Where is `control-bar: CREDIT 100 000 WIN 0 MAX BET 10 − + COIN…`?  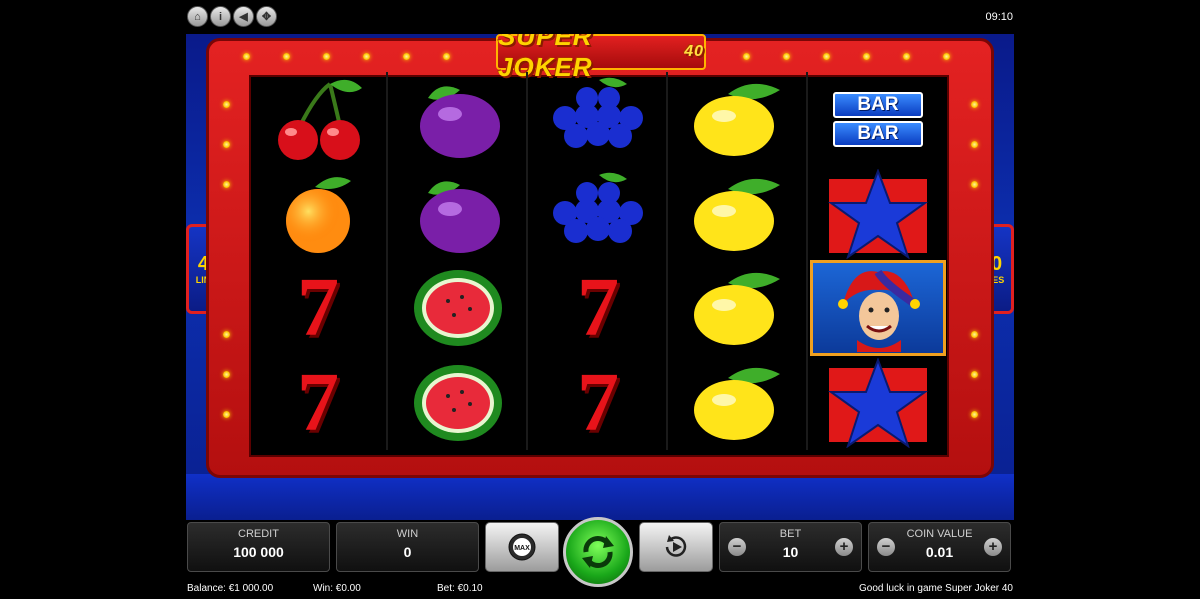 control-bar: CREDIT 100 000 WIN 0 MAX BET 10 − + COIN… is located at coordinates (600, 558).